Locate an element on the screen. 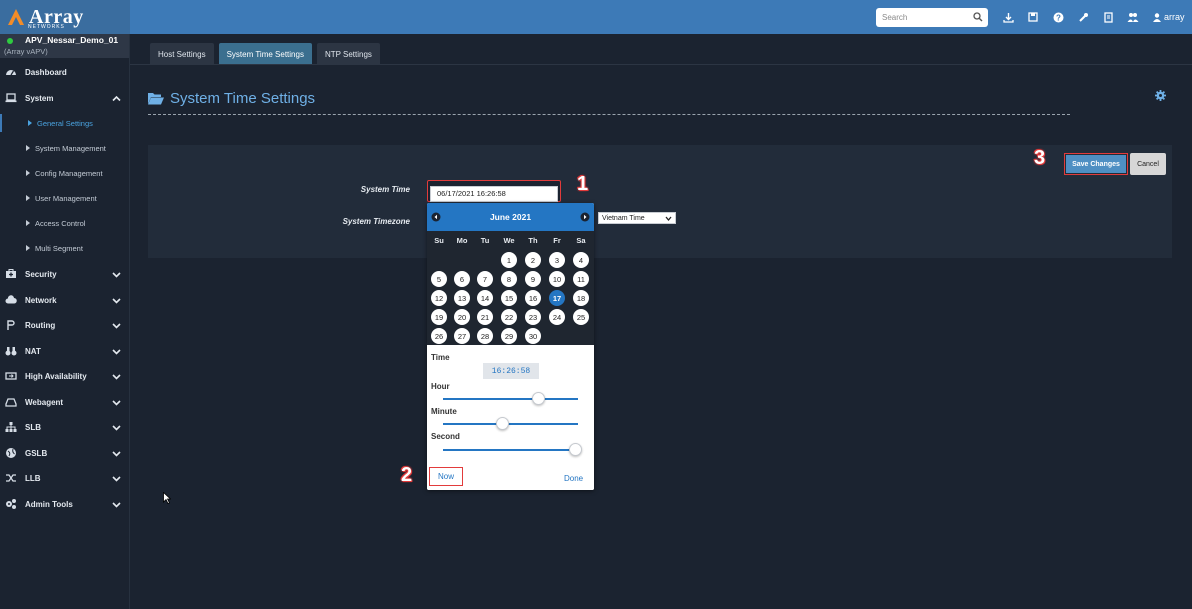 The image size is (1192, 609). now-button-highlight: Now is located at coordinates (446, 476).